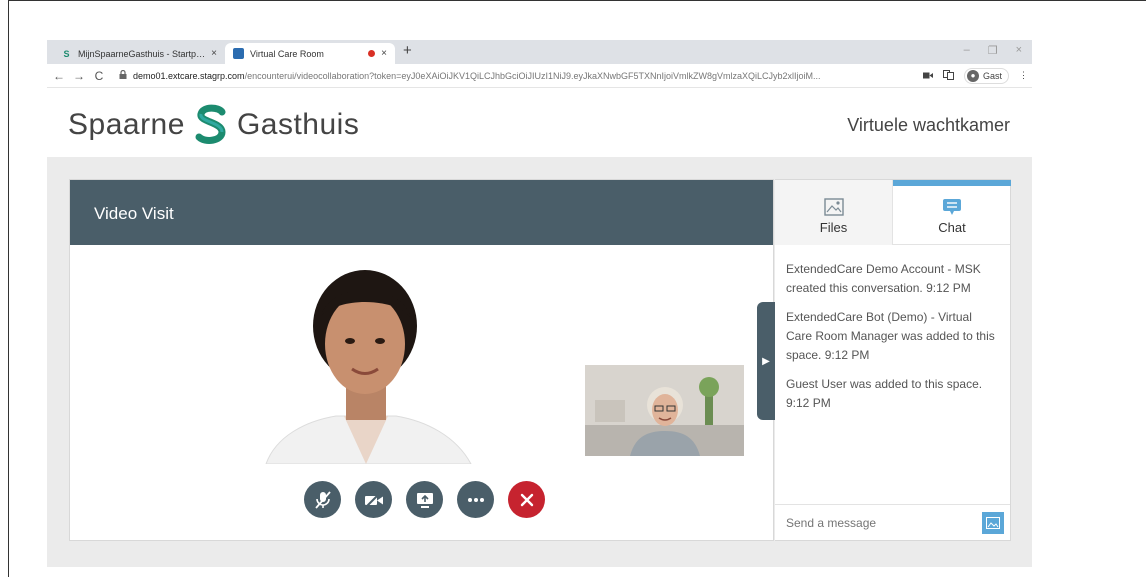 The height and width of the screenshot is (577, 1146). I want to click on end-call-button, so click(526, 499).